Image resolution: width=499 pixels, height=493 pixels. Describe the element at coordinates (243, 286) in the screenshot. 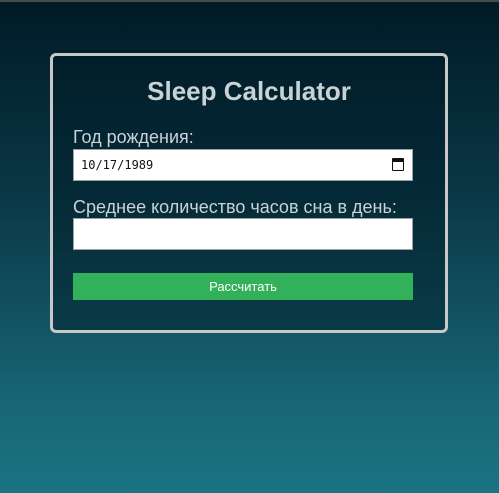

I see `calculate-button: Рассчитать` at that location.